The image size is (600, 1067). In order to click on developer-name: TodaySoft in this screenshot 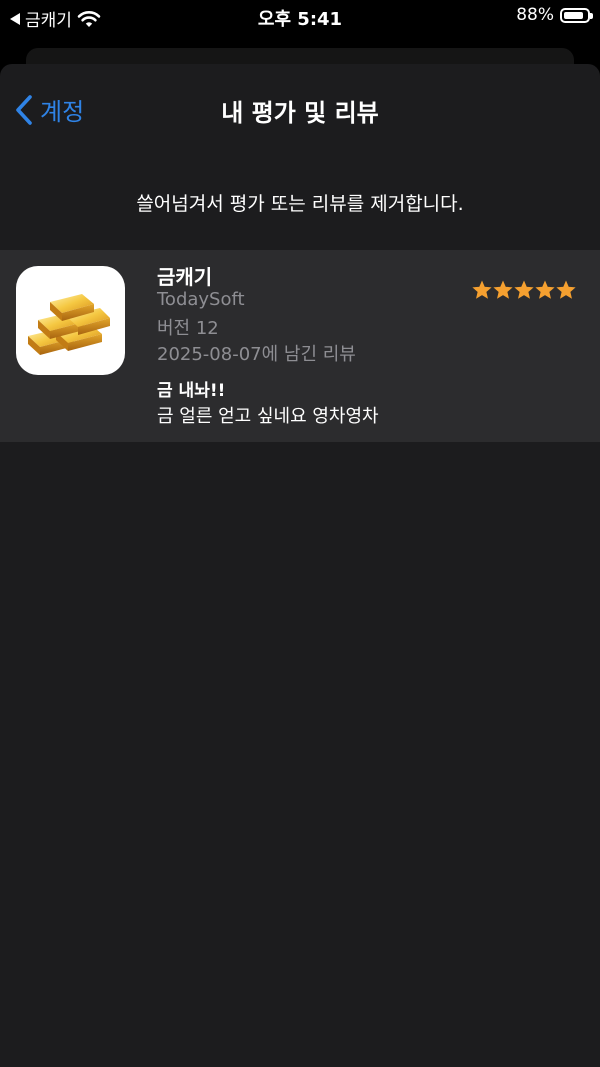, I will do `click(201, 299)`.